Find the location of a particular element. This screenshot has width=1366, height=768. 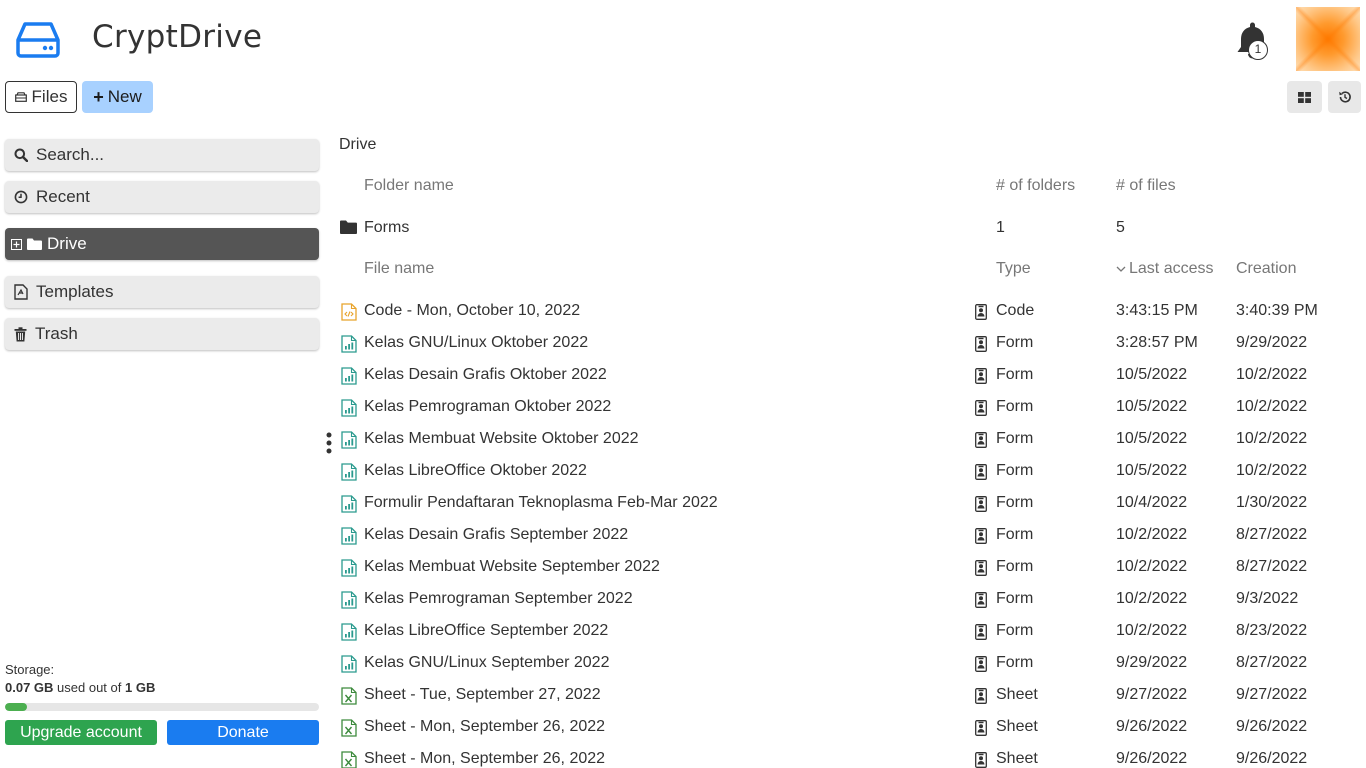

file-last-access: 10/4/2022 is located at coordinates (1152, 502).